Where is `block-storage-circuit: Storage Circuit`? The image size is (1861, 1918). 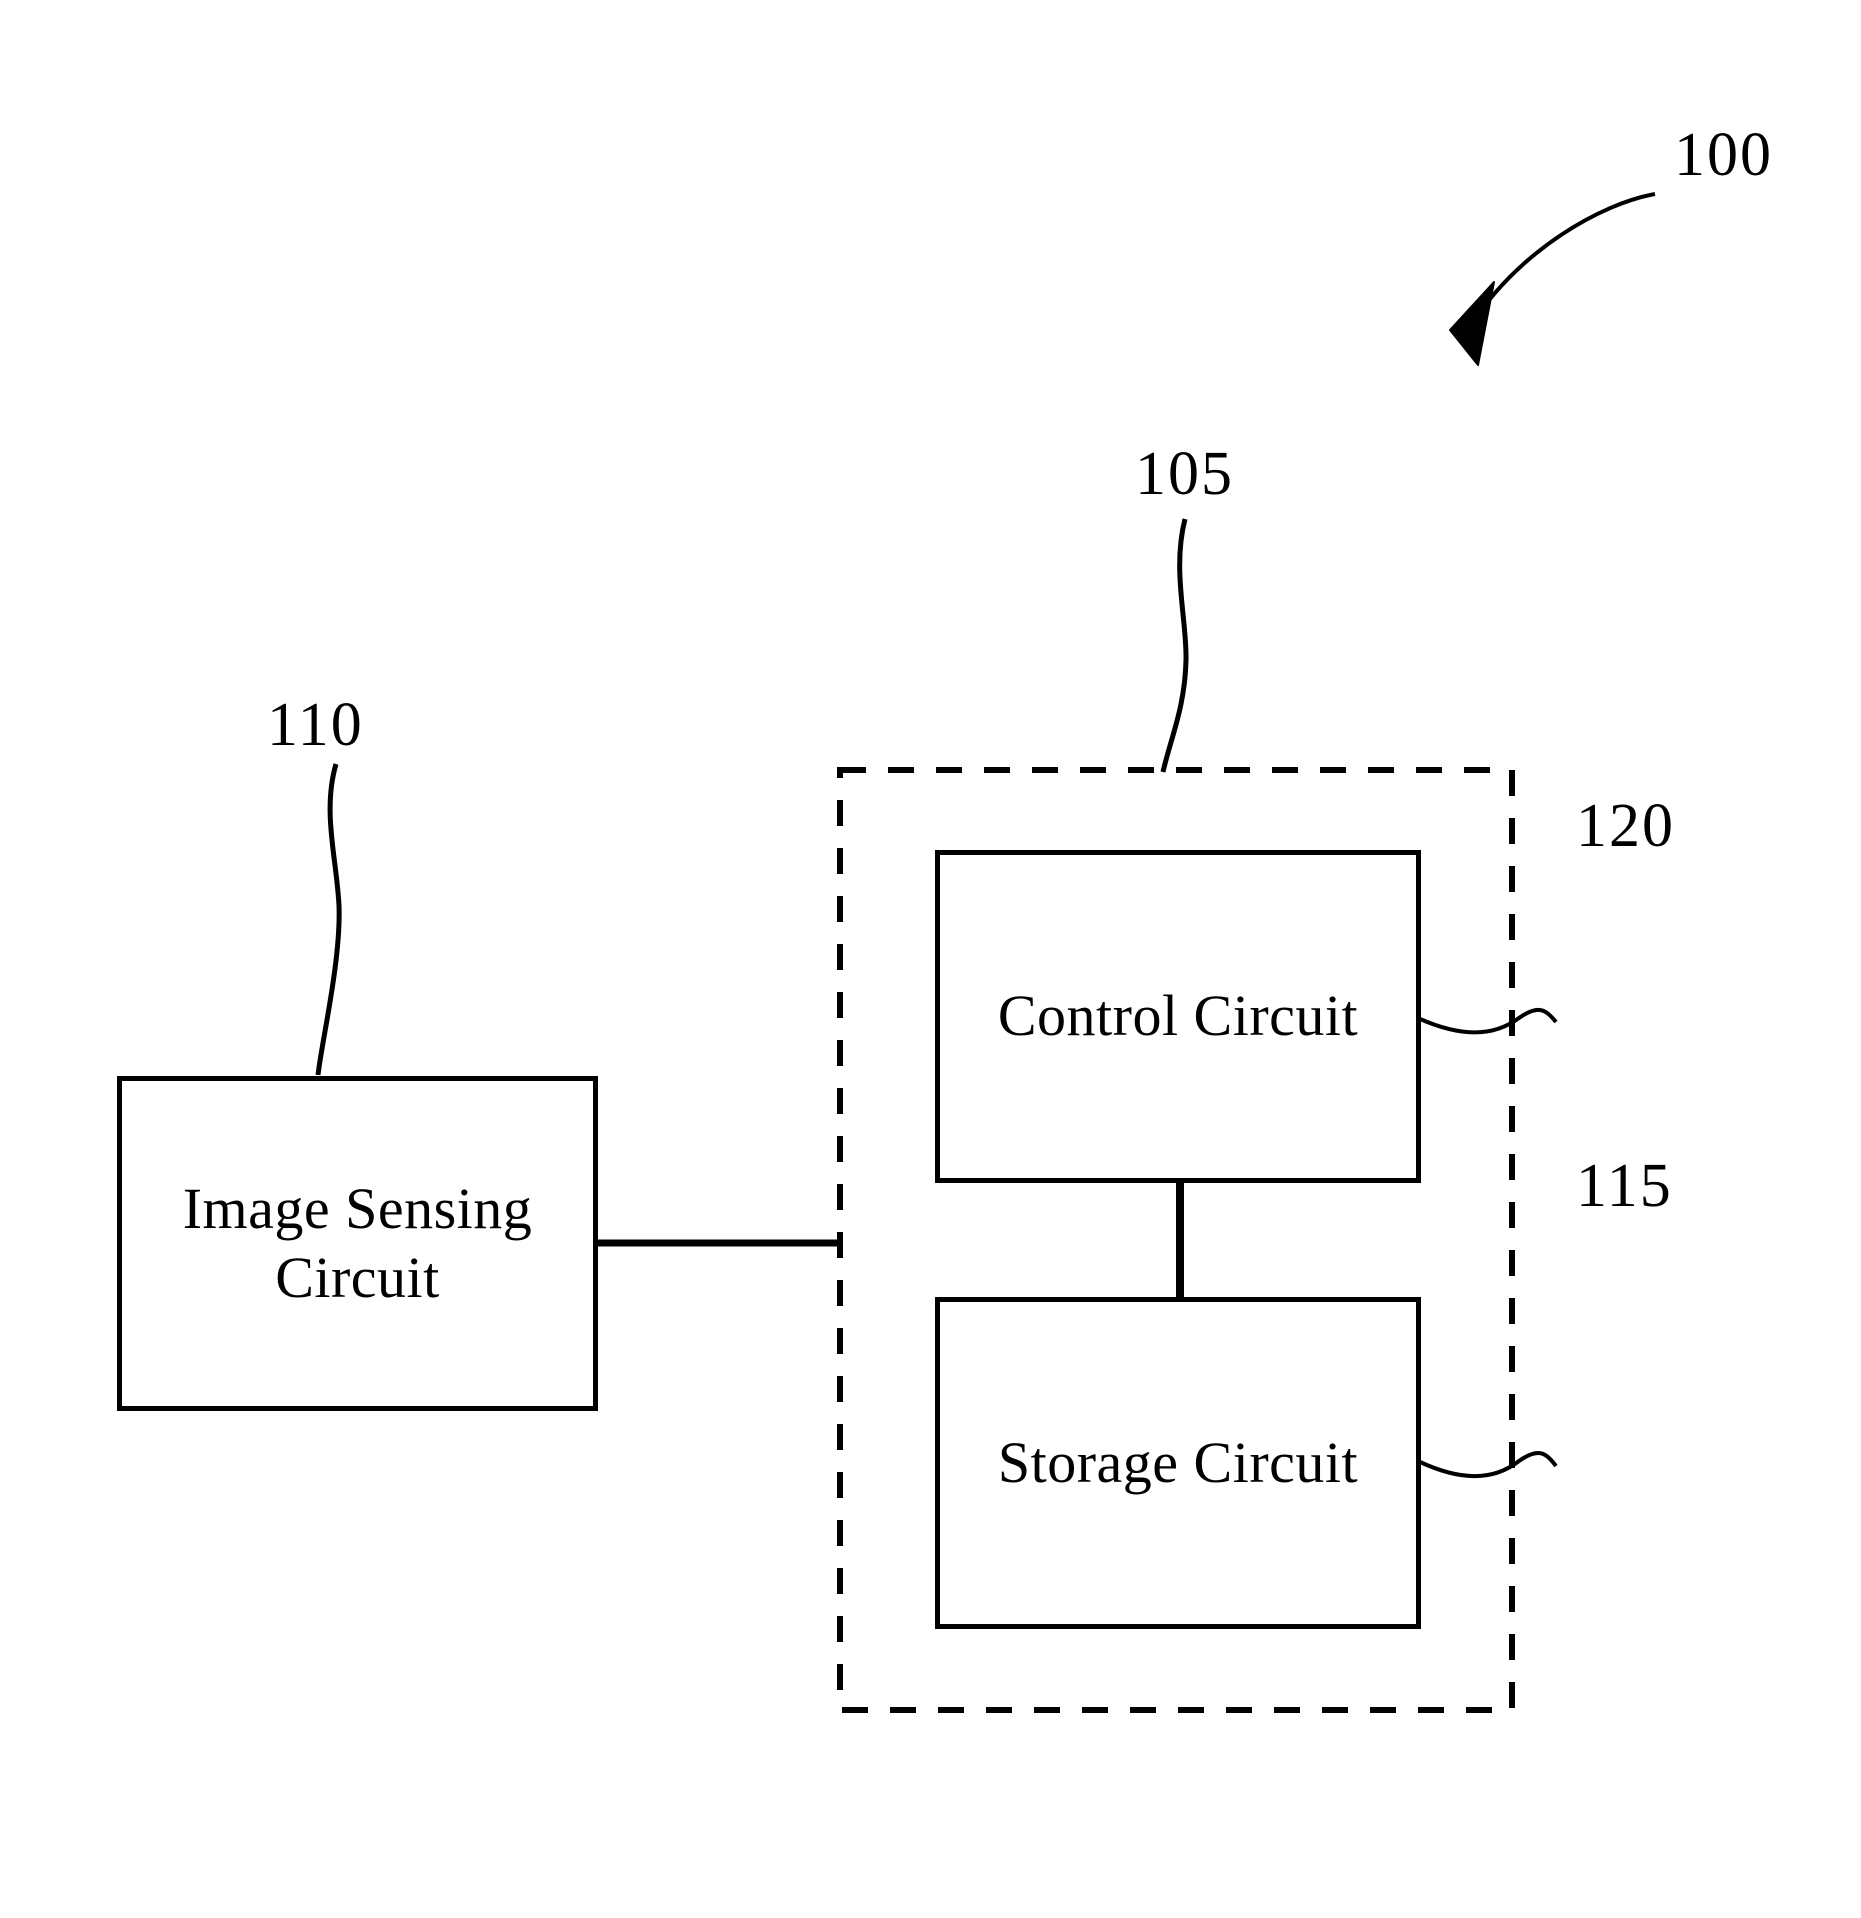
block-storage-circuit: Storage Circuit is located at coordinates (1178, 1463).